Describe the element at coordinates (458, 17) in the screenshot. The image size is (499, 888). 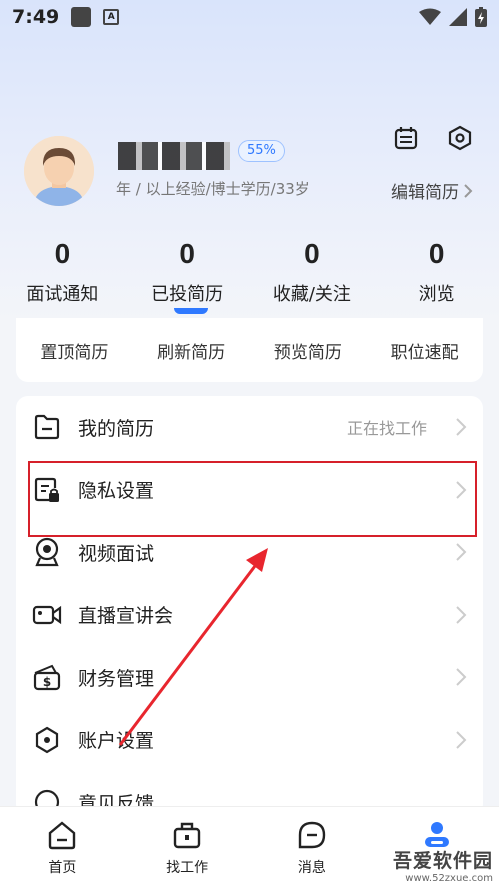
I see `signal-icon` at that location.